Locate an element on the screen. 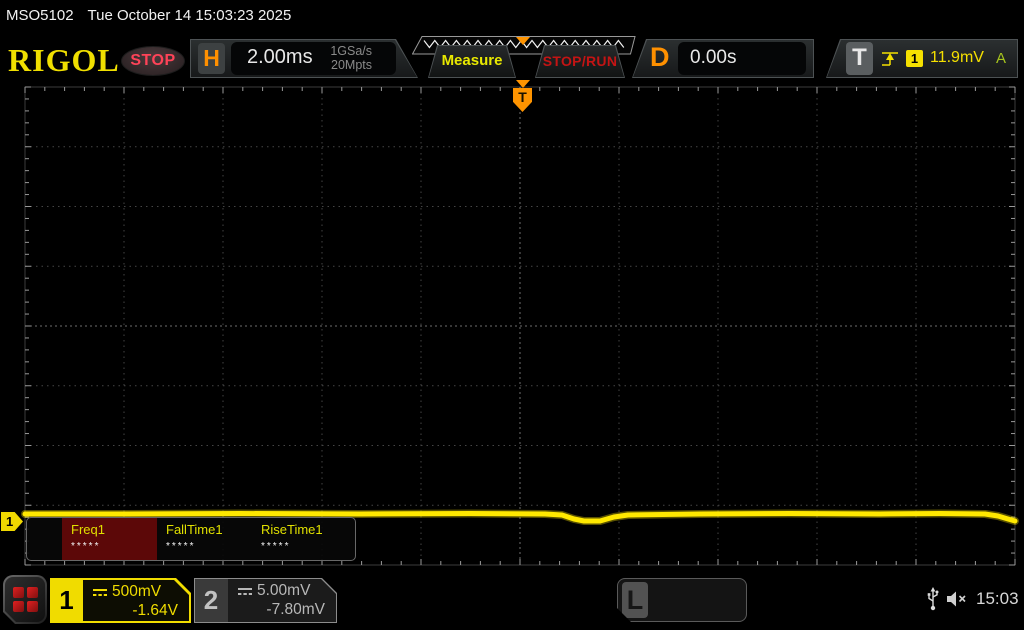 The width and height of the screenshot is (1024, 630). trigger-label: T is located at coordinates (859, 58).